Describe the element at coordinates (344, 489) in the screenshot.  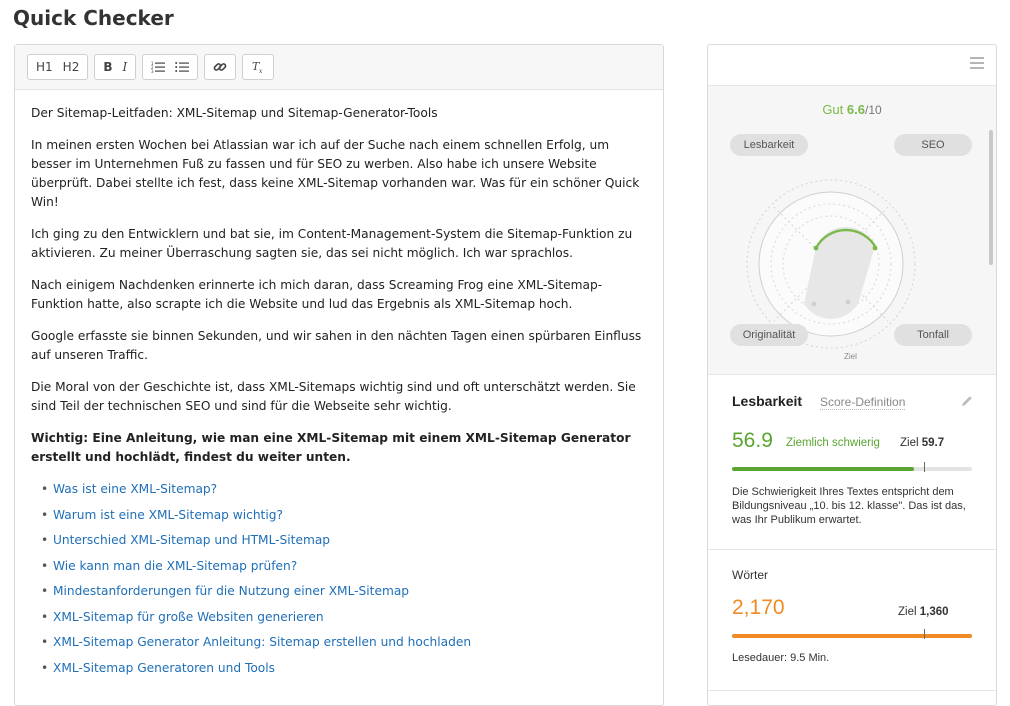
I see `list-item: Was ist eine XML-Sitemap?` at that location.